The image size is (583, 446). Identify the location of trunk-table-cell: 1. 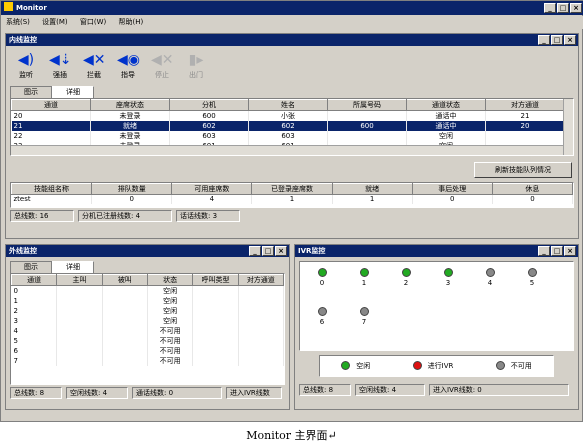
(34, 301).